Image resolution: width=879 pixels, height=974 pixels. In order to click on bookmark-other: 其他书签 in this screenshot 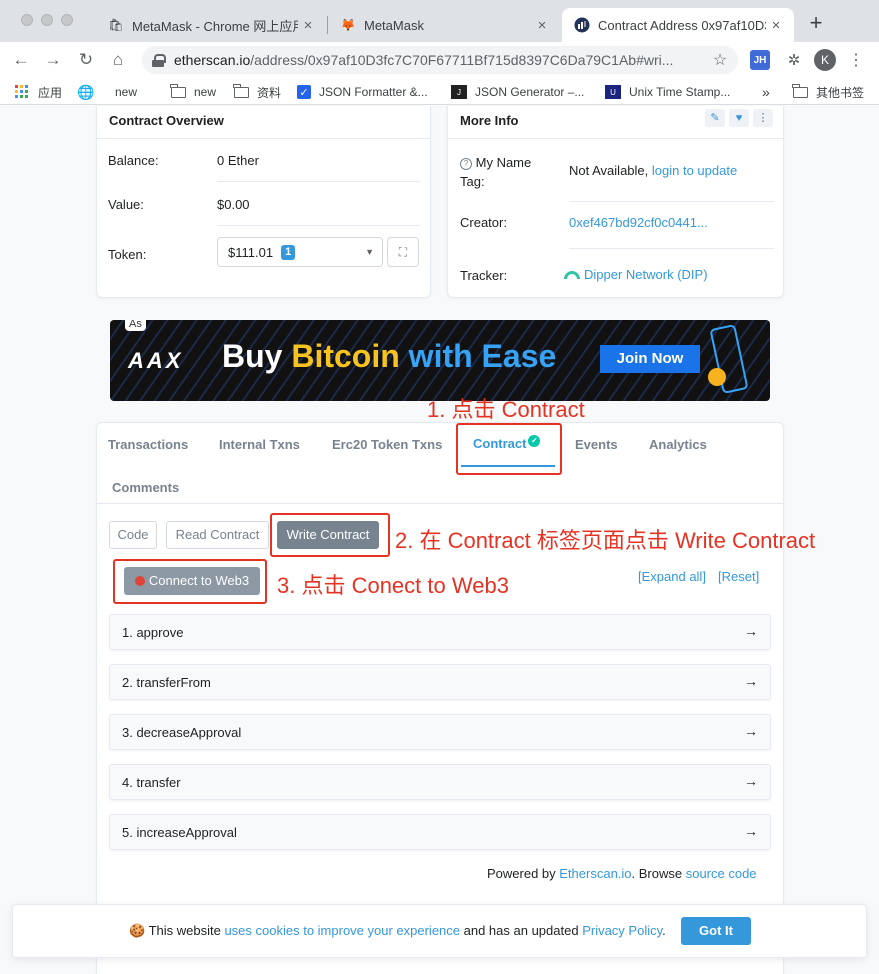, I will do `click(828, 92)`.